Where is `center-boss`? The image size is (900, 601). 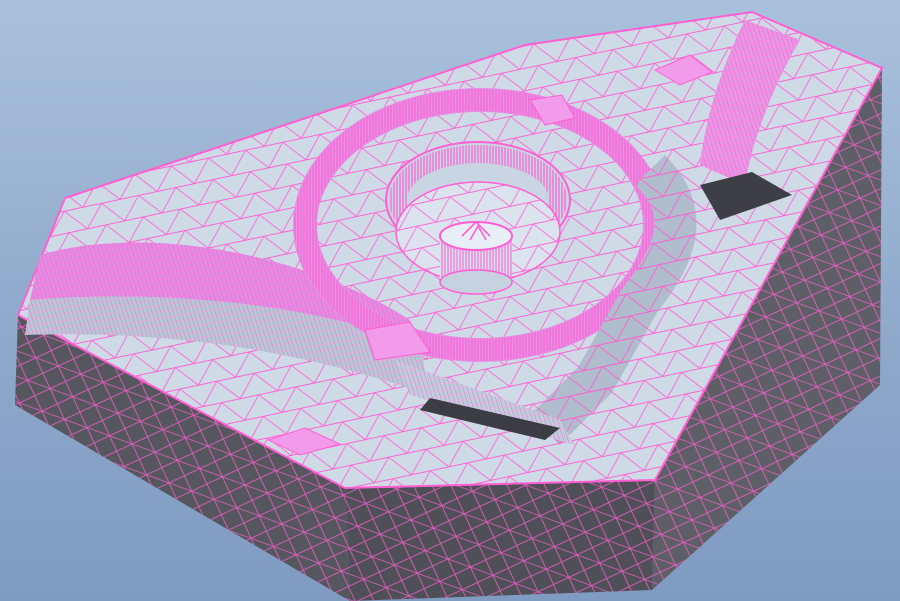 center-boss is located at coordinates (476, 257).